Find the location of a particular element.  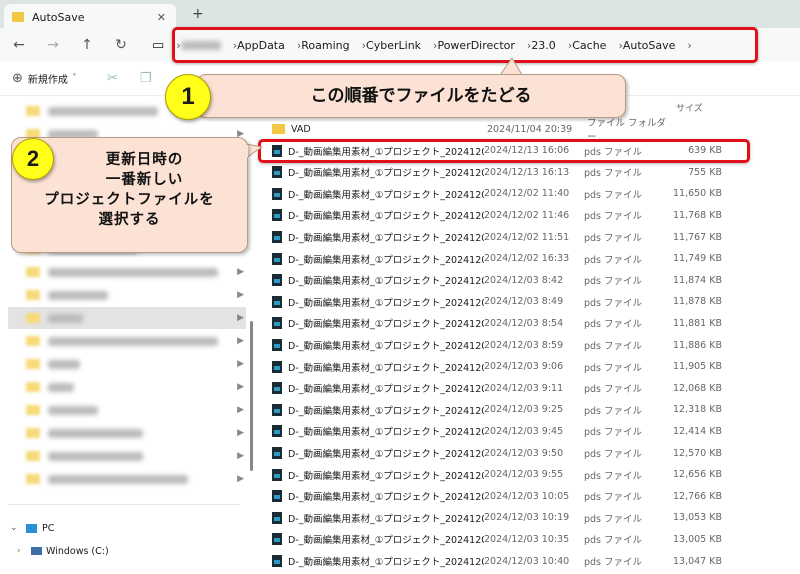

callout-1: この順番でファイルをたどる is located at coordinates (411, 96).